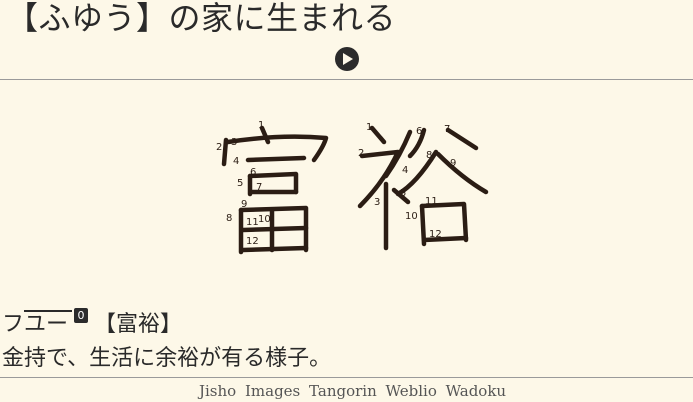 This screenshot has height=402, width=693. What do you see at coordinates (423, 188) in the screenshot?
I see `kanji-yuu-strokes` at bounding box center [423, 188].